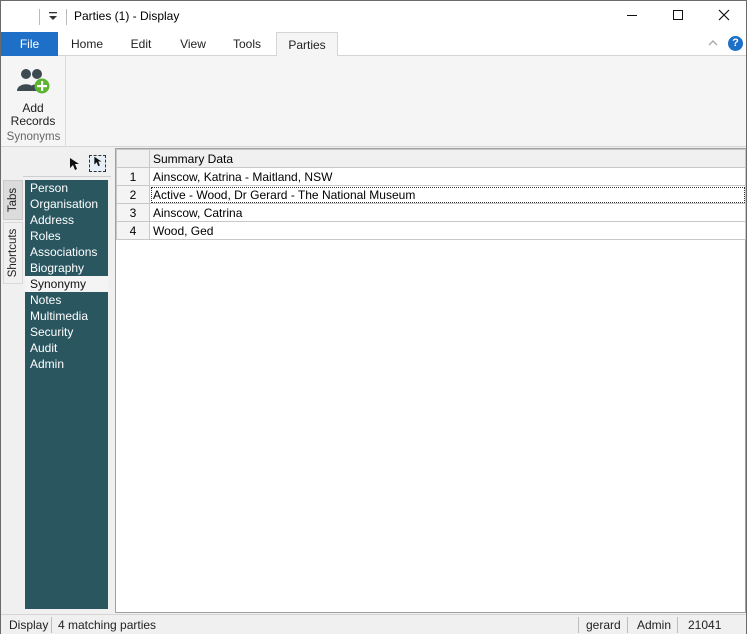  What do you see at coordinates (29, 44) in the screenshot?
I see `tab-file: File` at bounding box center [29, 44].